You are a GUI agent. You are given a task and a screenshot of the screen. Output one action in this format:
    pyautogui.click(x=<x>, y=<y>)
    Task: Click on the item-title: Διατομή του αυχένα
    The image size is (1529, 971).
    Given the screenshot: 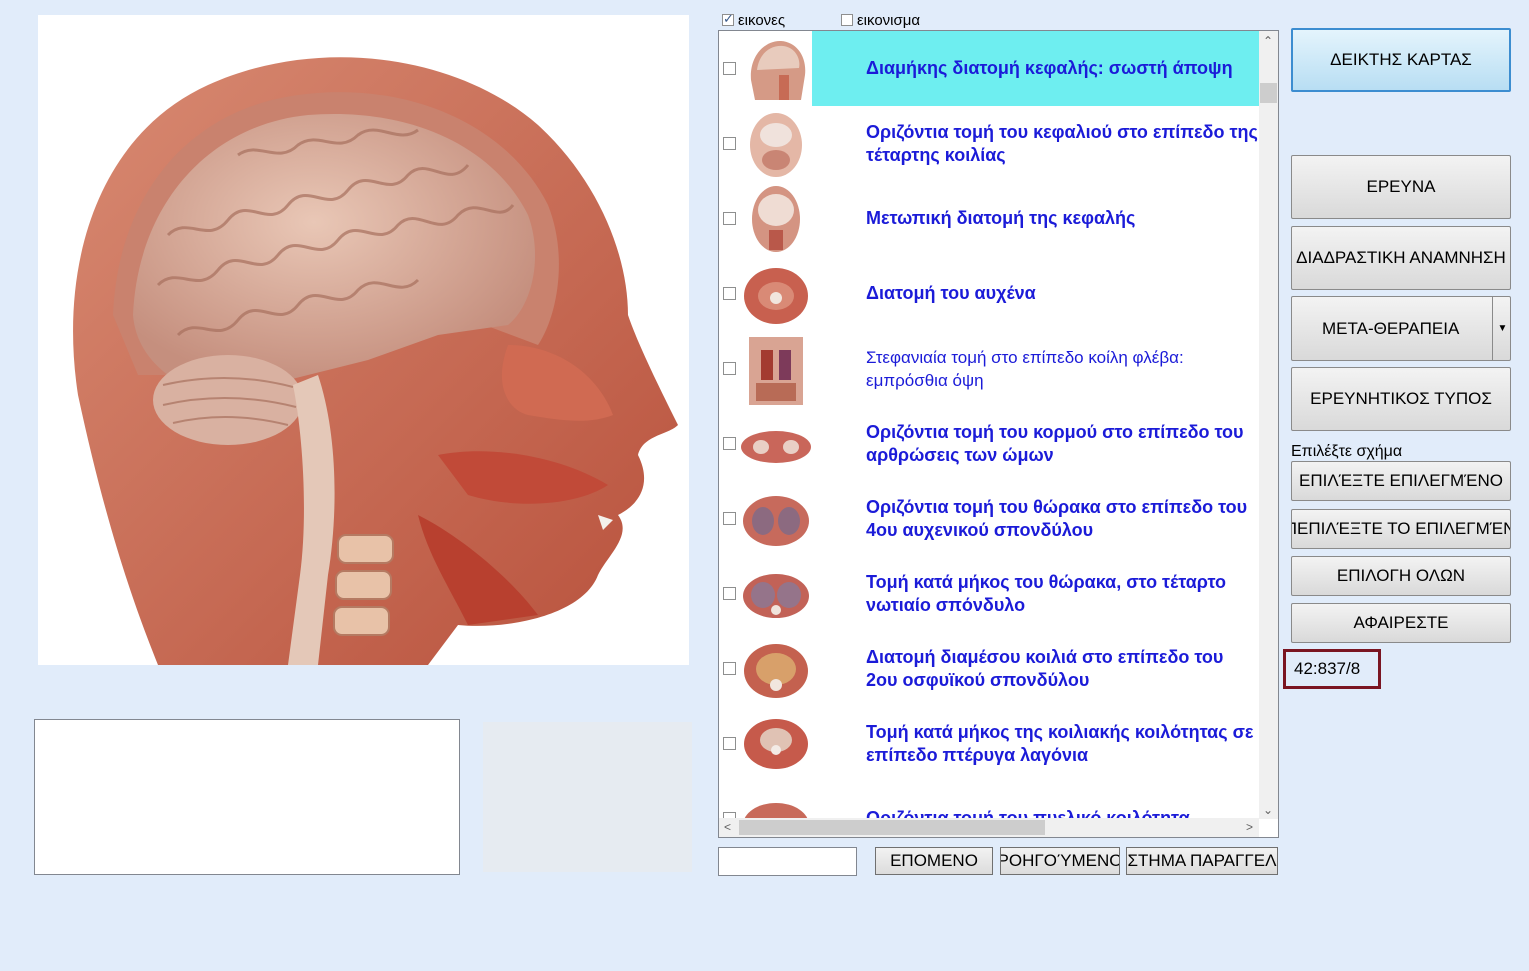 What is the action you would take?
    pyautogui.click(x=951, y=293)
    